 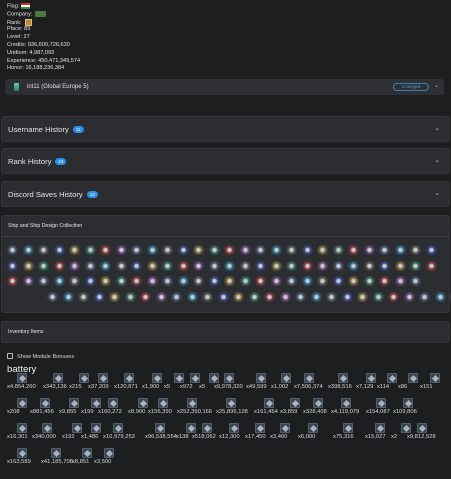 What do you see at coordinates (437, 128) in the screenshot?
I see `chevron-down-icon: ⌄` at bounding box center [437, 128].